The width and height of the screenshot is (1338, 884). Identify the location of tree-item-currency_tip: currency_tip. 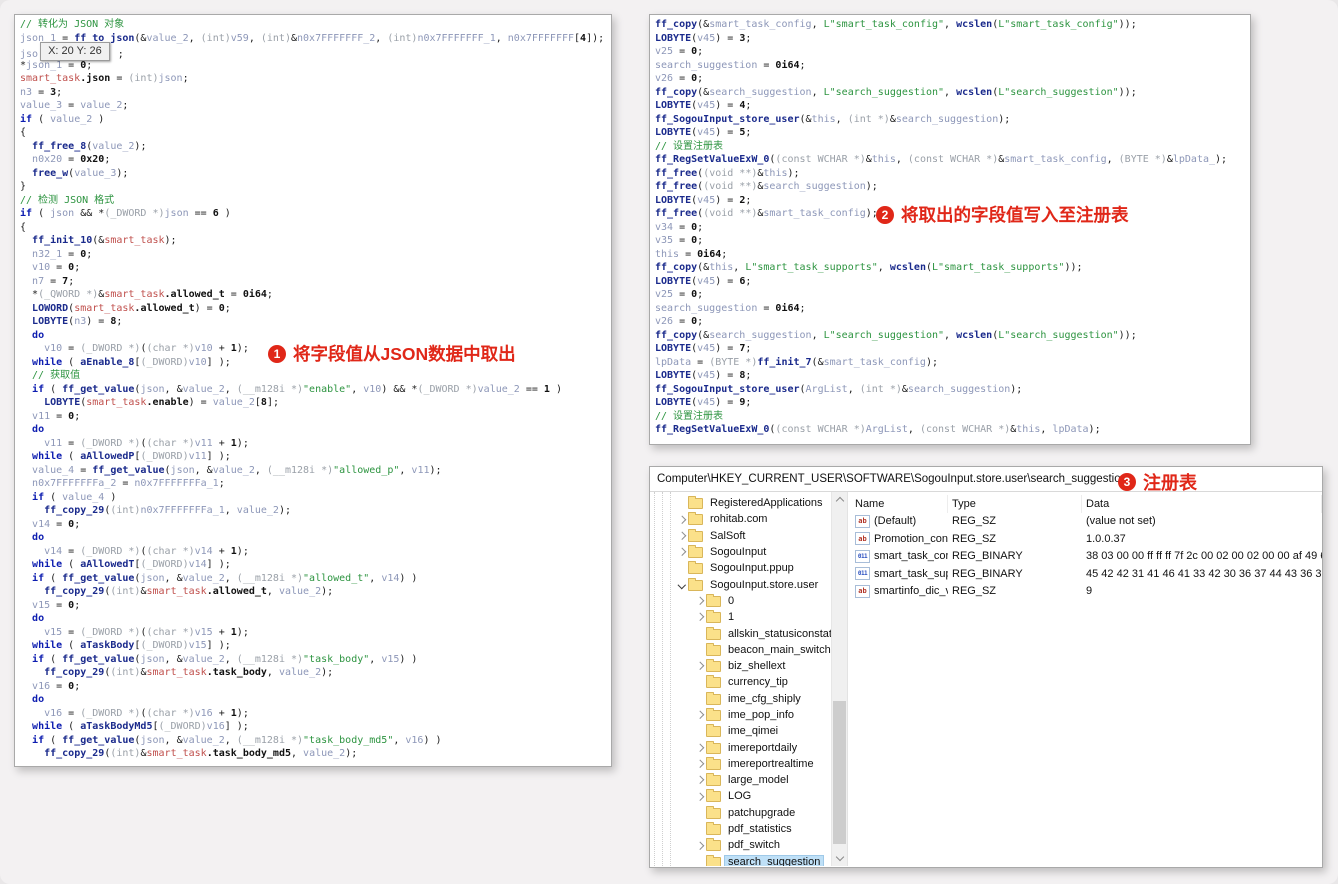
(740, 682).